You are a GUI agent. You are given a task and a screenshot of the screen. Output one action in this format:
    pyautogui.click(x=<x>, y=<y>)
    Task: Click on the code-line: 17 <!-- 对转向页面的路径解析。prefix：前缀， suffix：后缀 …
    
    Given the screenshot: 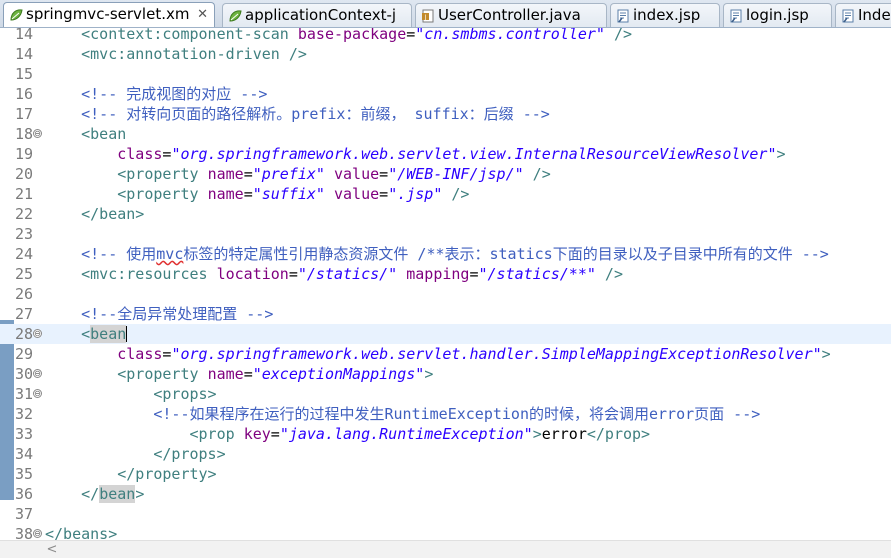 What is the action you would take?
    pyautogui.click(x=445, y=114)
    